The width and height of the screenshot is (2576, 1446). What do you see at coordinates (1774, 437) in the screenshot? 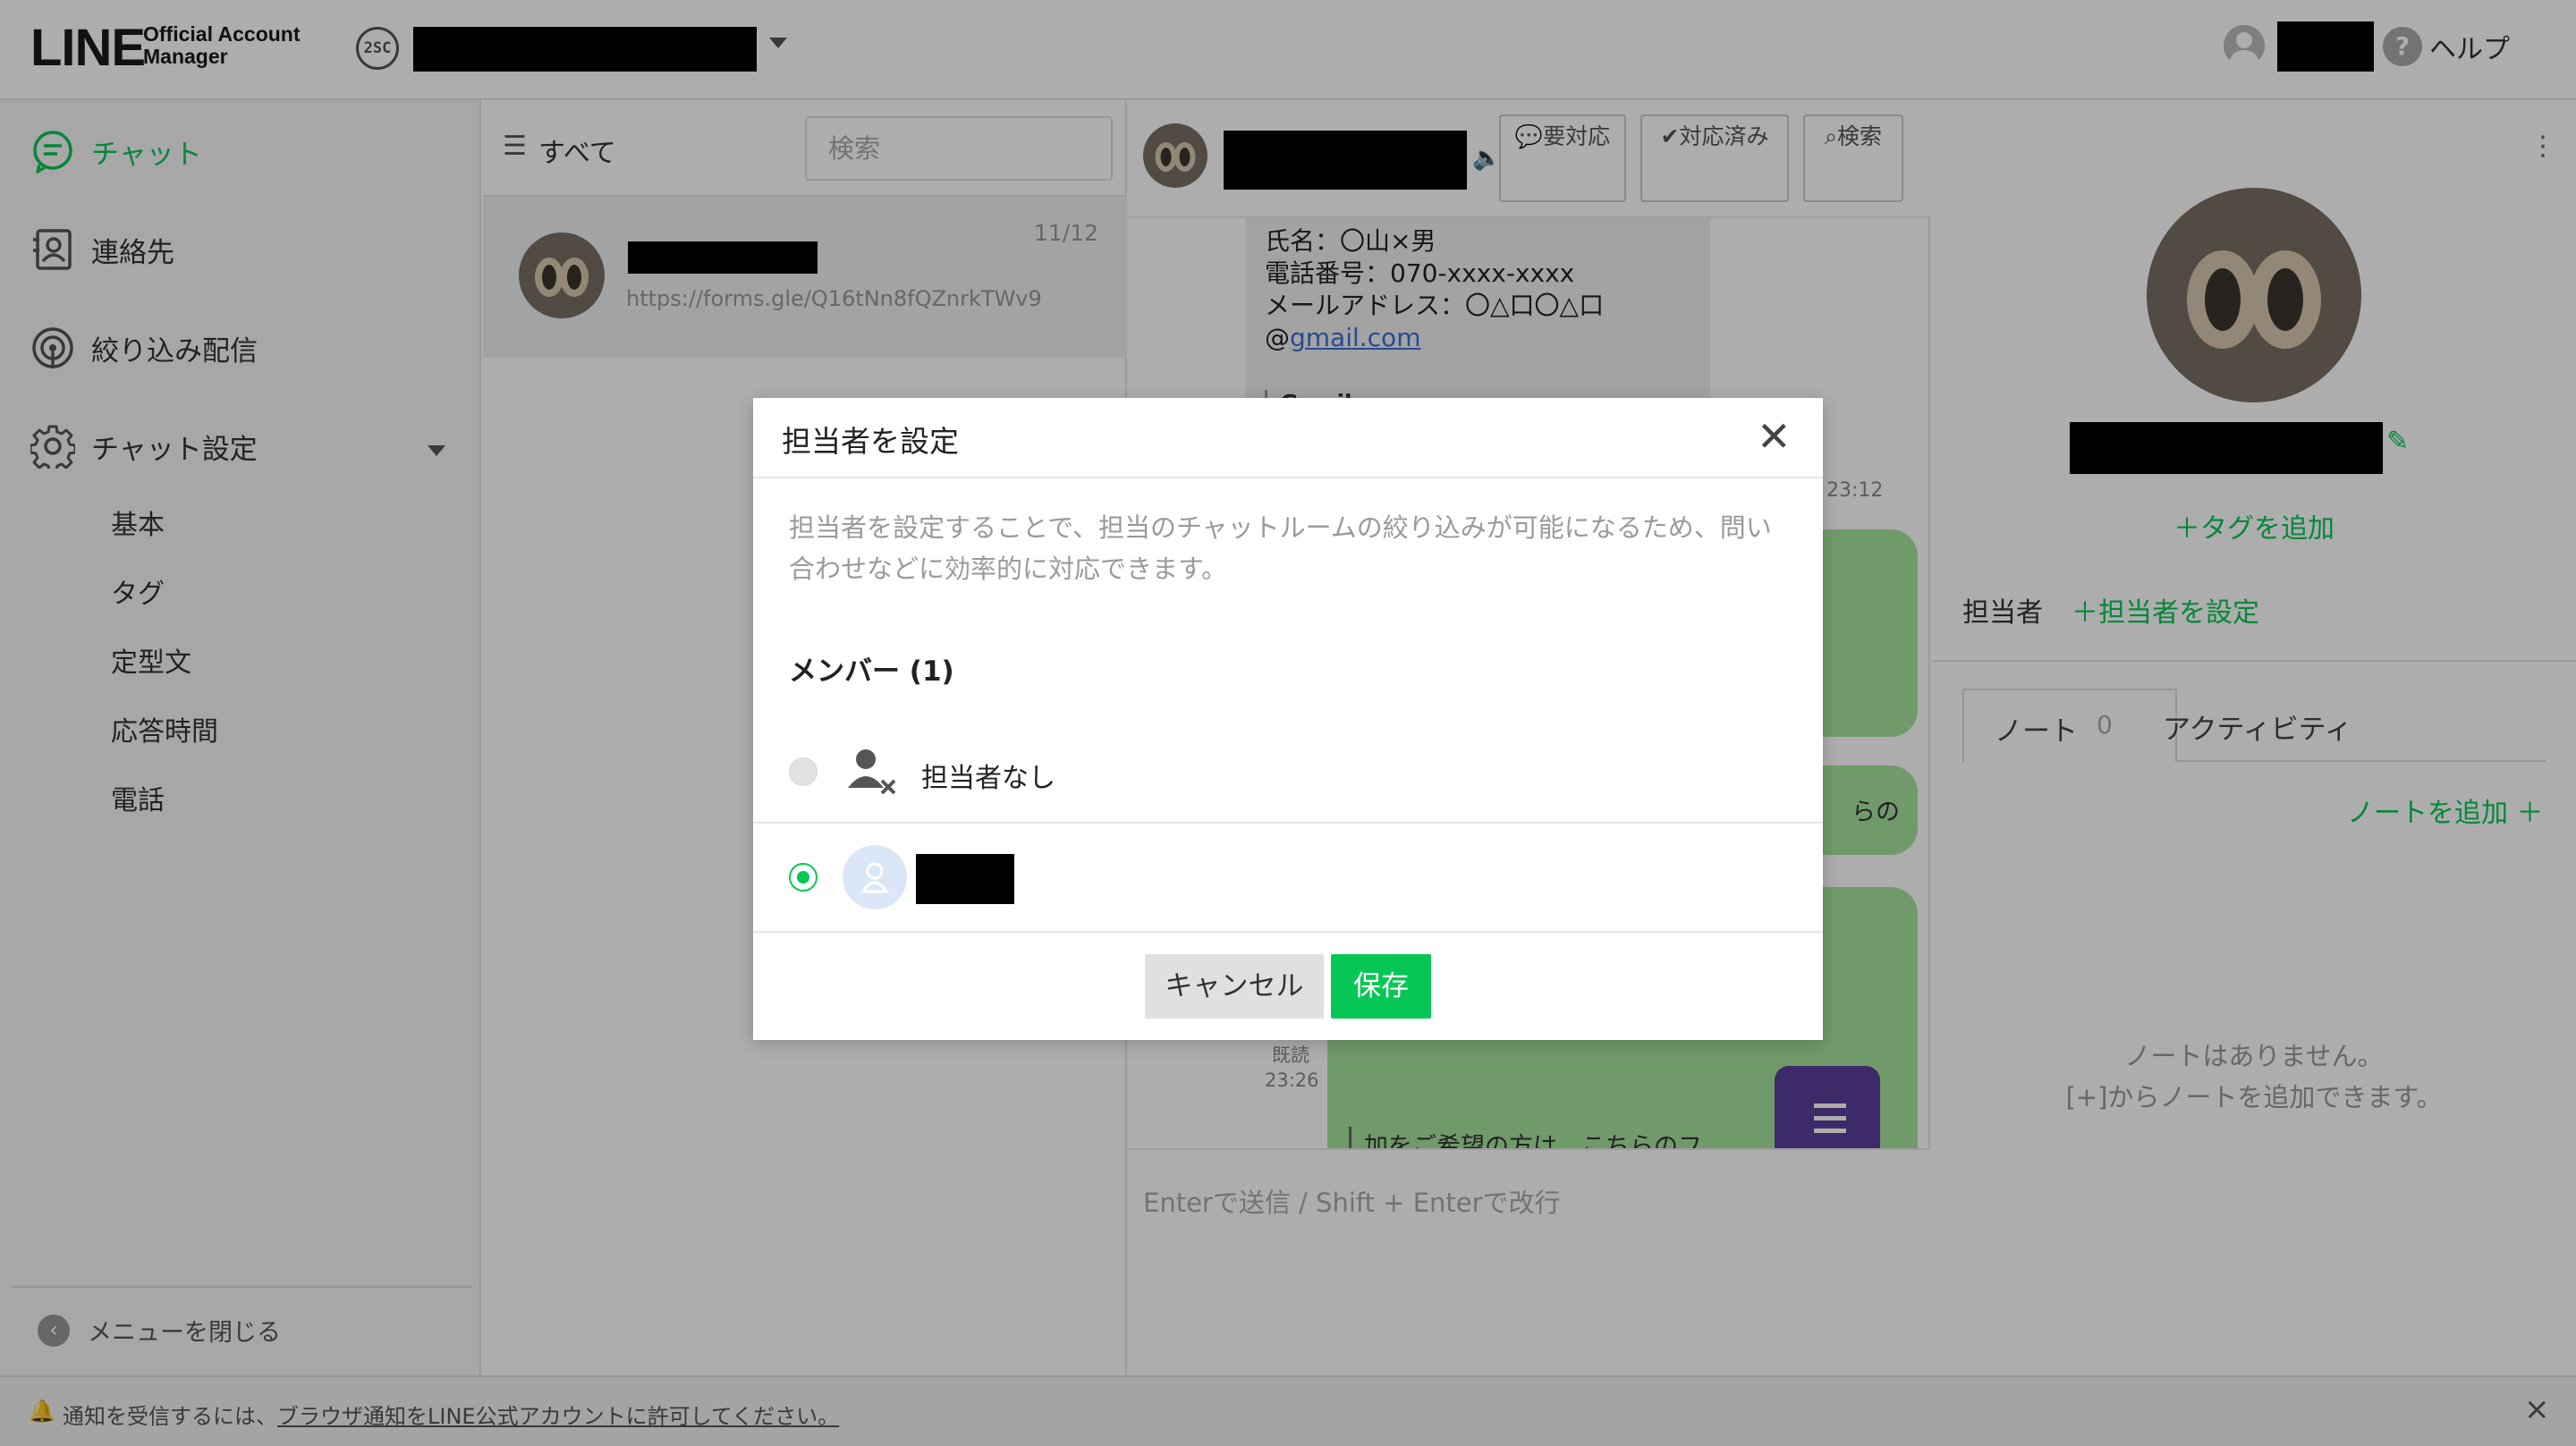
I see `close-icon: ✕` at bounding box center [1774, 437].